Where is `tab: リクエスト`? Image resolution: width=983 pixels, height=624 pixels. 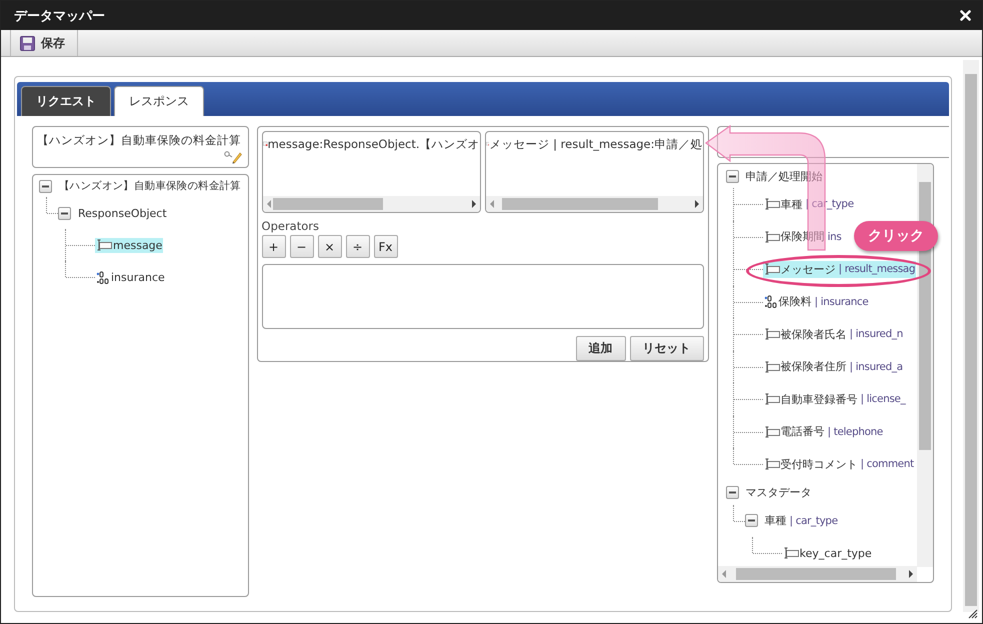
tab: リクエスト is located at coordinates (66, 101).